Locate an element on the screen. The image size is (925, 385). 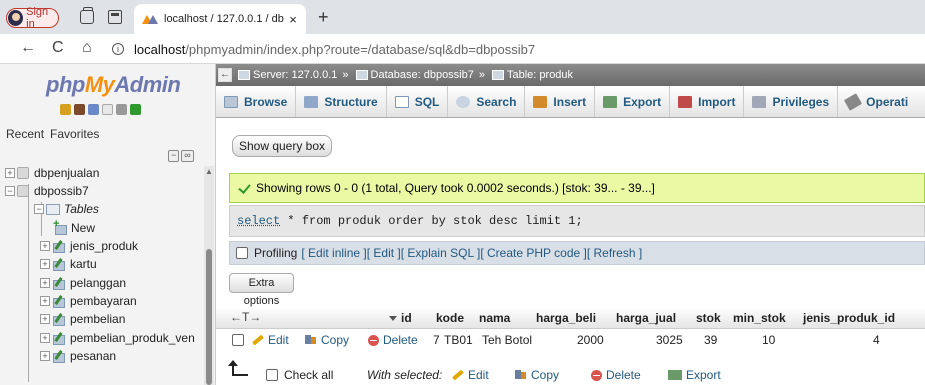
bulk-delete-button: Delete is located at coordinates (616, 375).